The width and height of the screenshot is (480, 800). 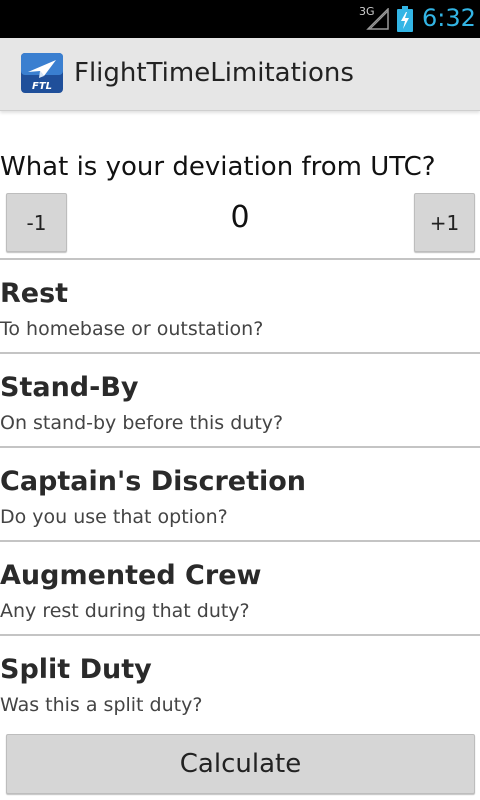 What do you see at coordinates (114, 517) in the screenshot?
I see `option-subtitle: Do you use that option?` at bounding box center [114, 517].